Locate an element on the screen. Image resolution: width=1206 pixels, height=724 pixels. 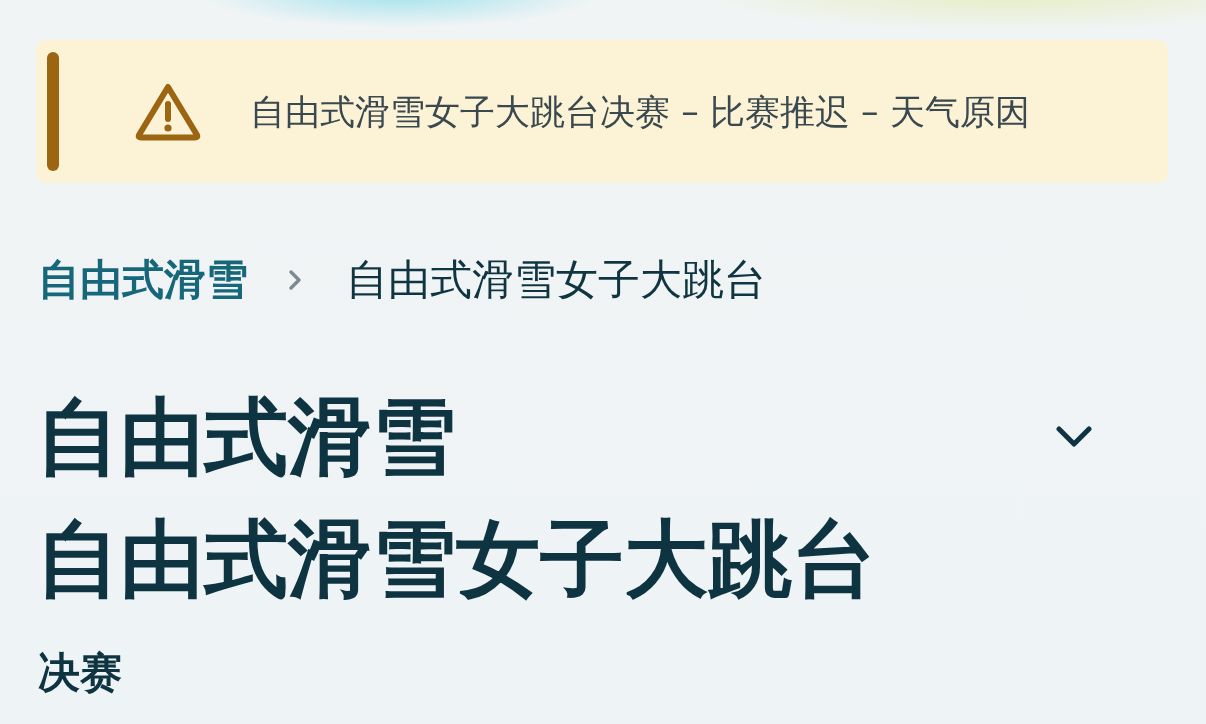
phase-label: 决赛 is located at coordinates (80, 673).